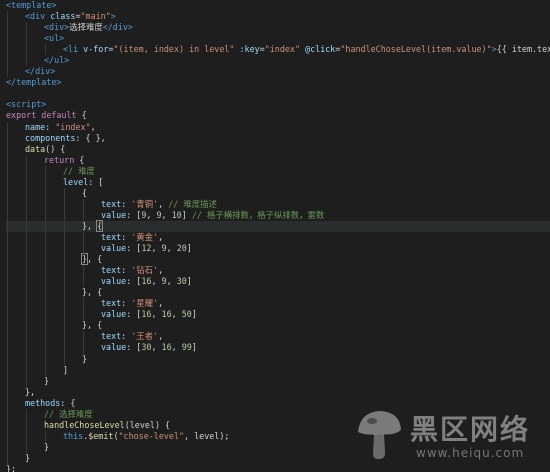  Describe the element at coordinates (145, 236) in the screenshot. I see `code-token: '黄金'` at that location.